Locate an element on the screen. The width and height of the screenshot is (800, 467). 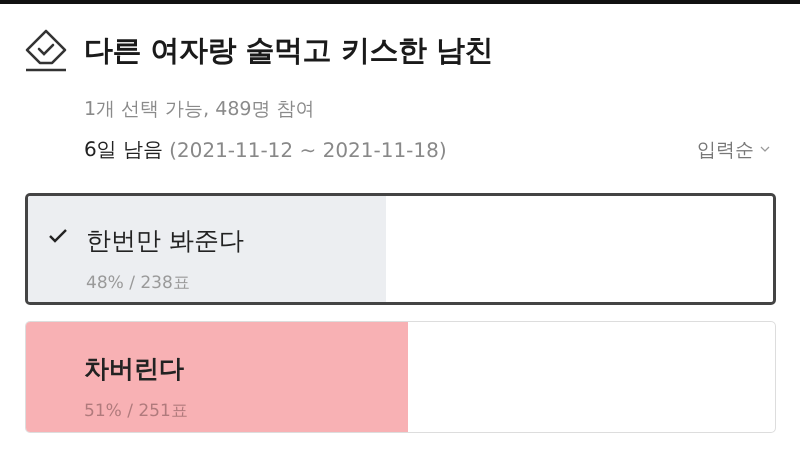
vote-result: 48% / 238표 is located at coordinates (138, 283).